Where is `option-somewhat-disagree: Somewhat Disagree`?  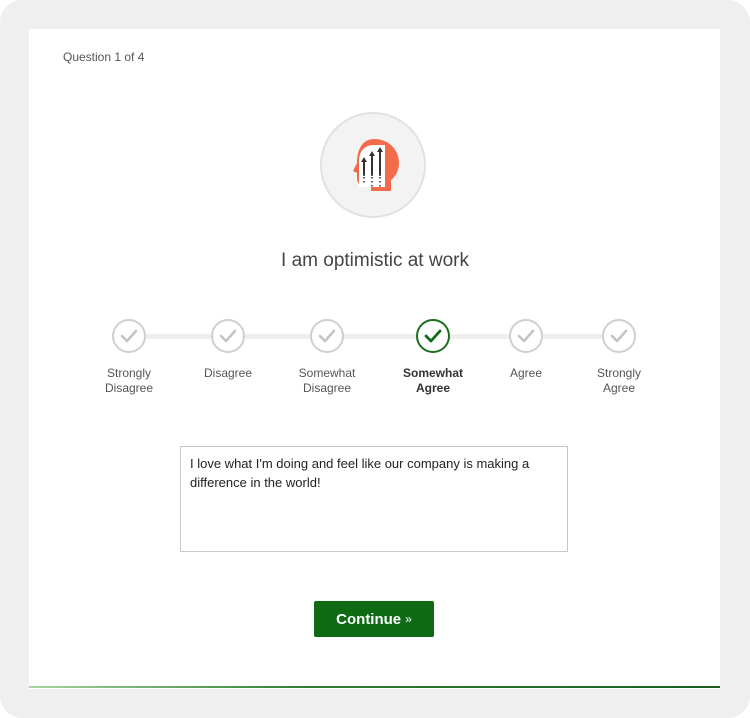
option-somewhat-disagree: Somewhat Disagree is located at coordinates (327, 357).